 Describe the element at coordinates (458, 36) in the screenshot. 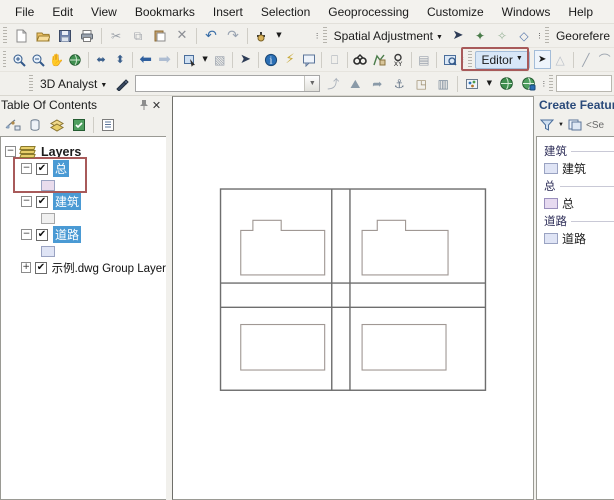

I see `select-elements-adjust-icon: ➤` at that location.